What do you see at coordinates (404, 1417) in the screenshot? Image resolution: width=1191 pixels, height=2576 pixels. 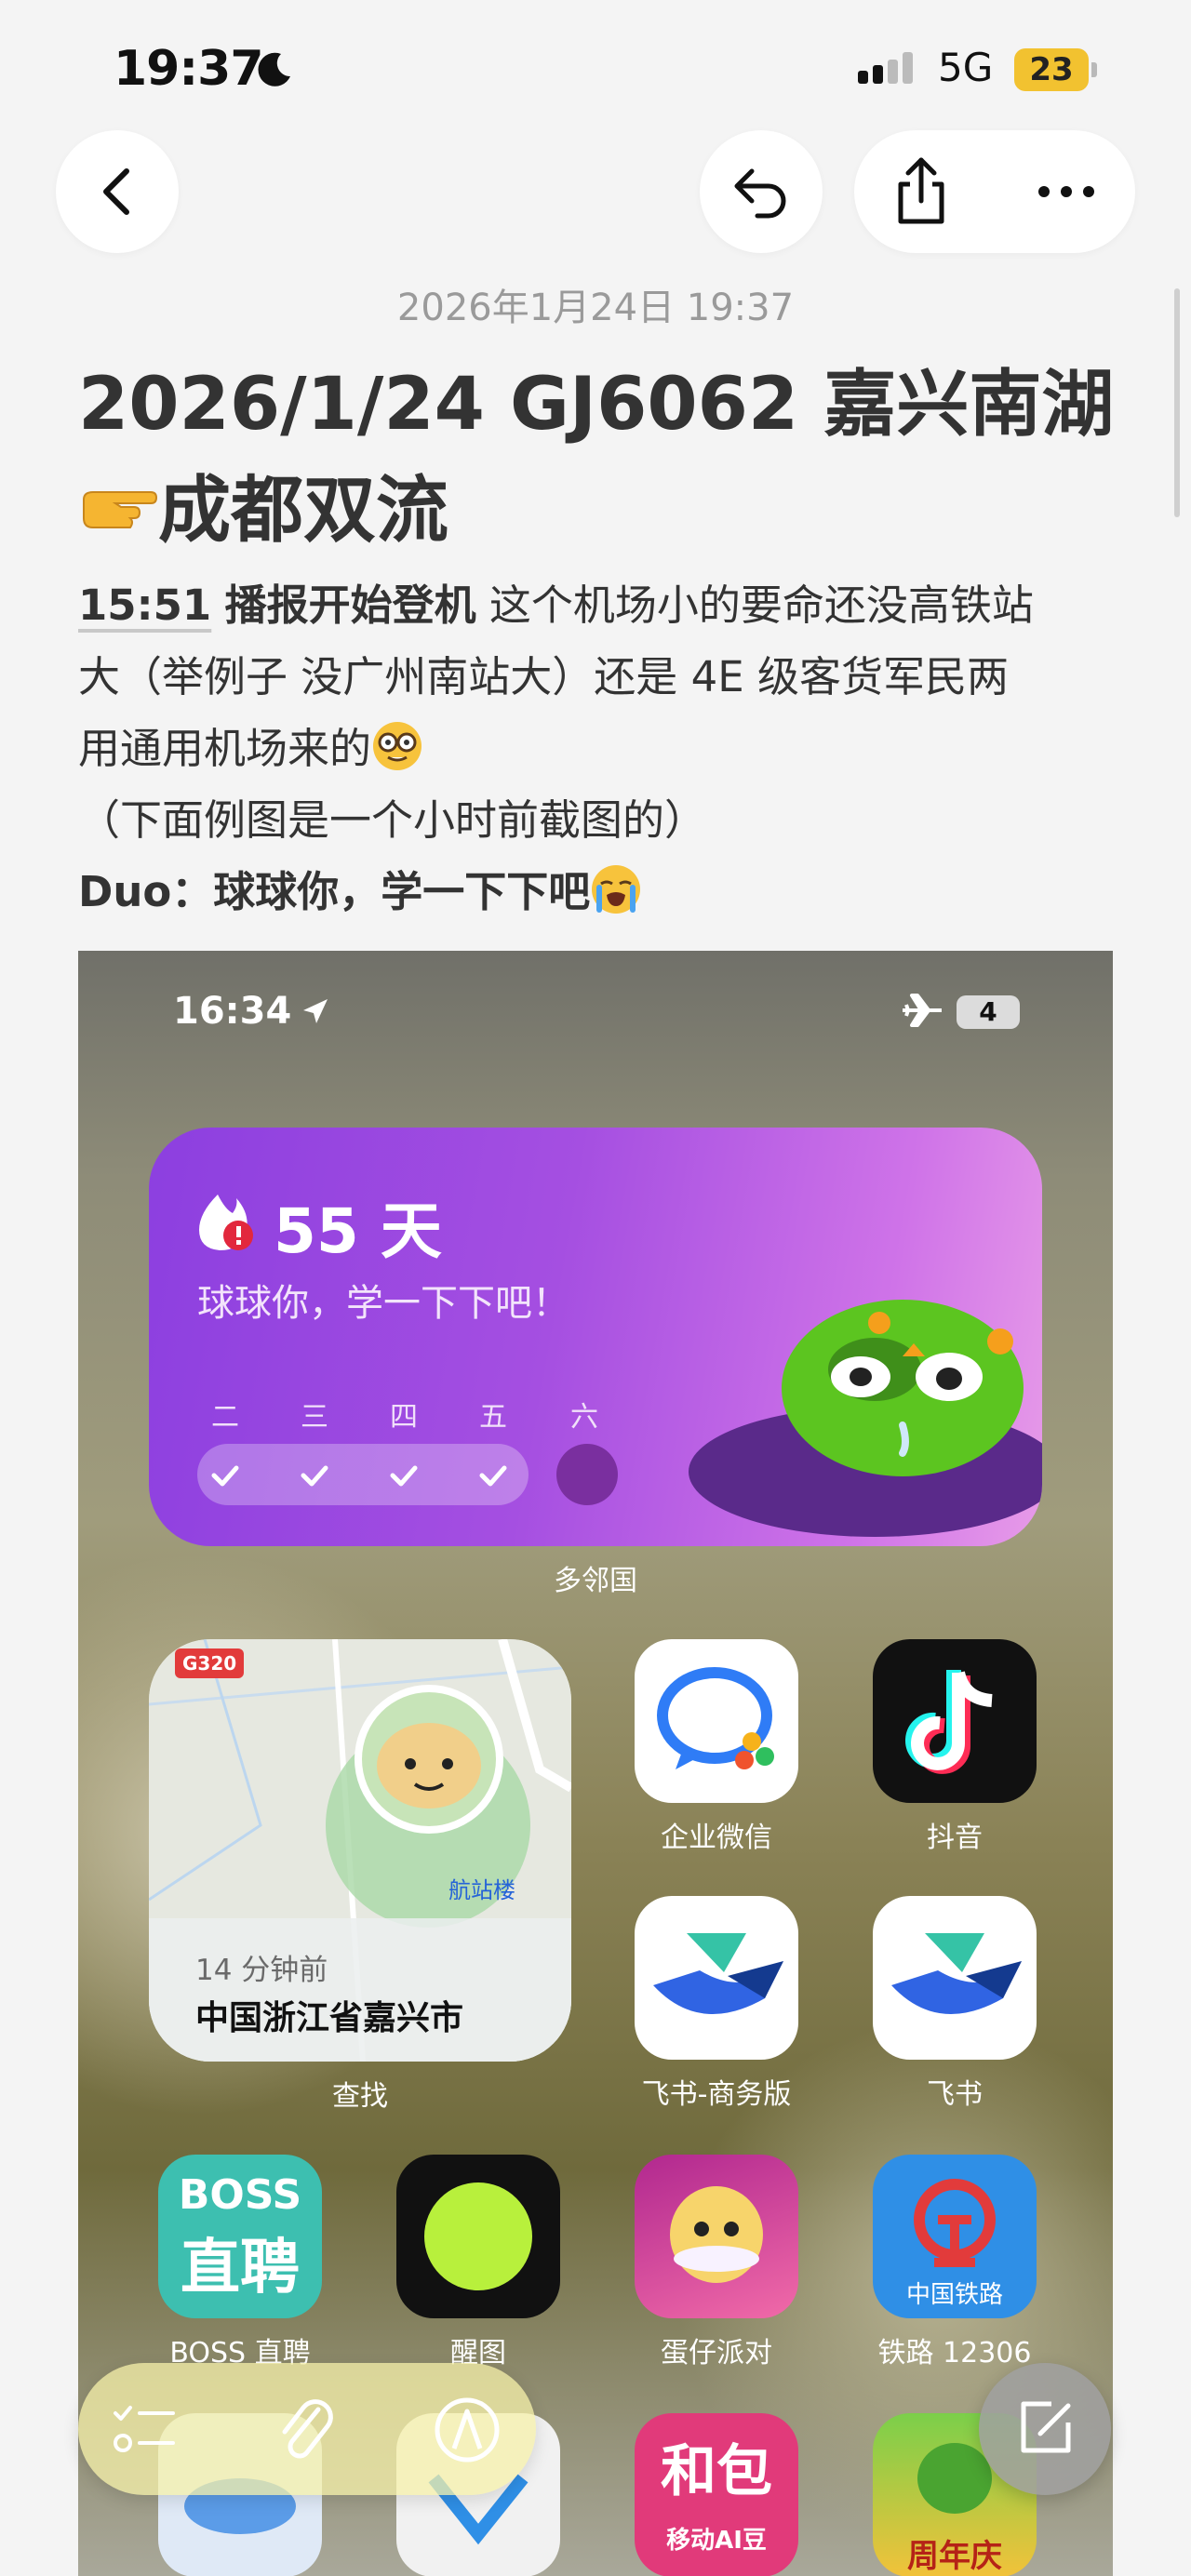 I see `day-label: 四` at bounding box center [404, 1417].